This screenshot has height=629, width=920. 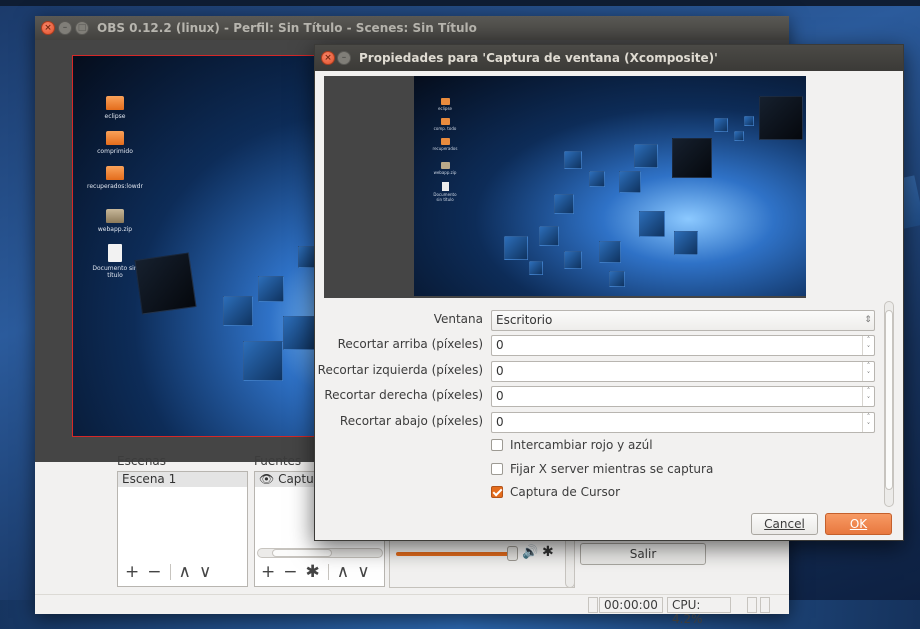 I want to click on move-scene-down-button: ∨, so click(x=205, y=572).